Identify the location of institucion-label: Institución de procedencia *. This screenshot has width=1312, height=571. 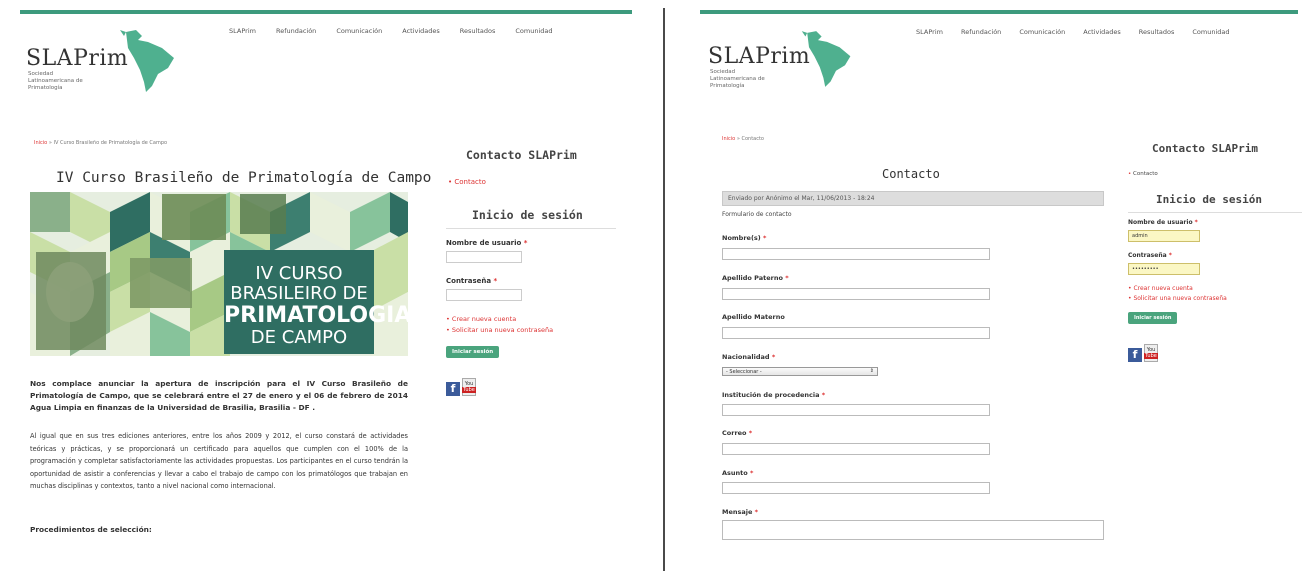
(773, 395).